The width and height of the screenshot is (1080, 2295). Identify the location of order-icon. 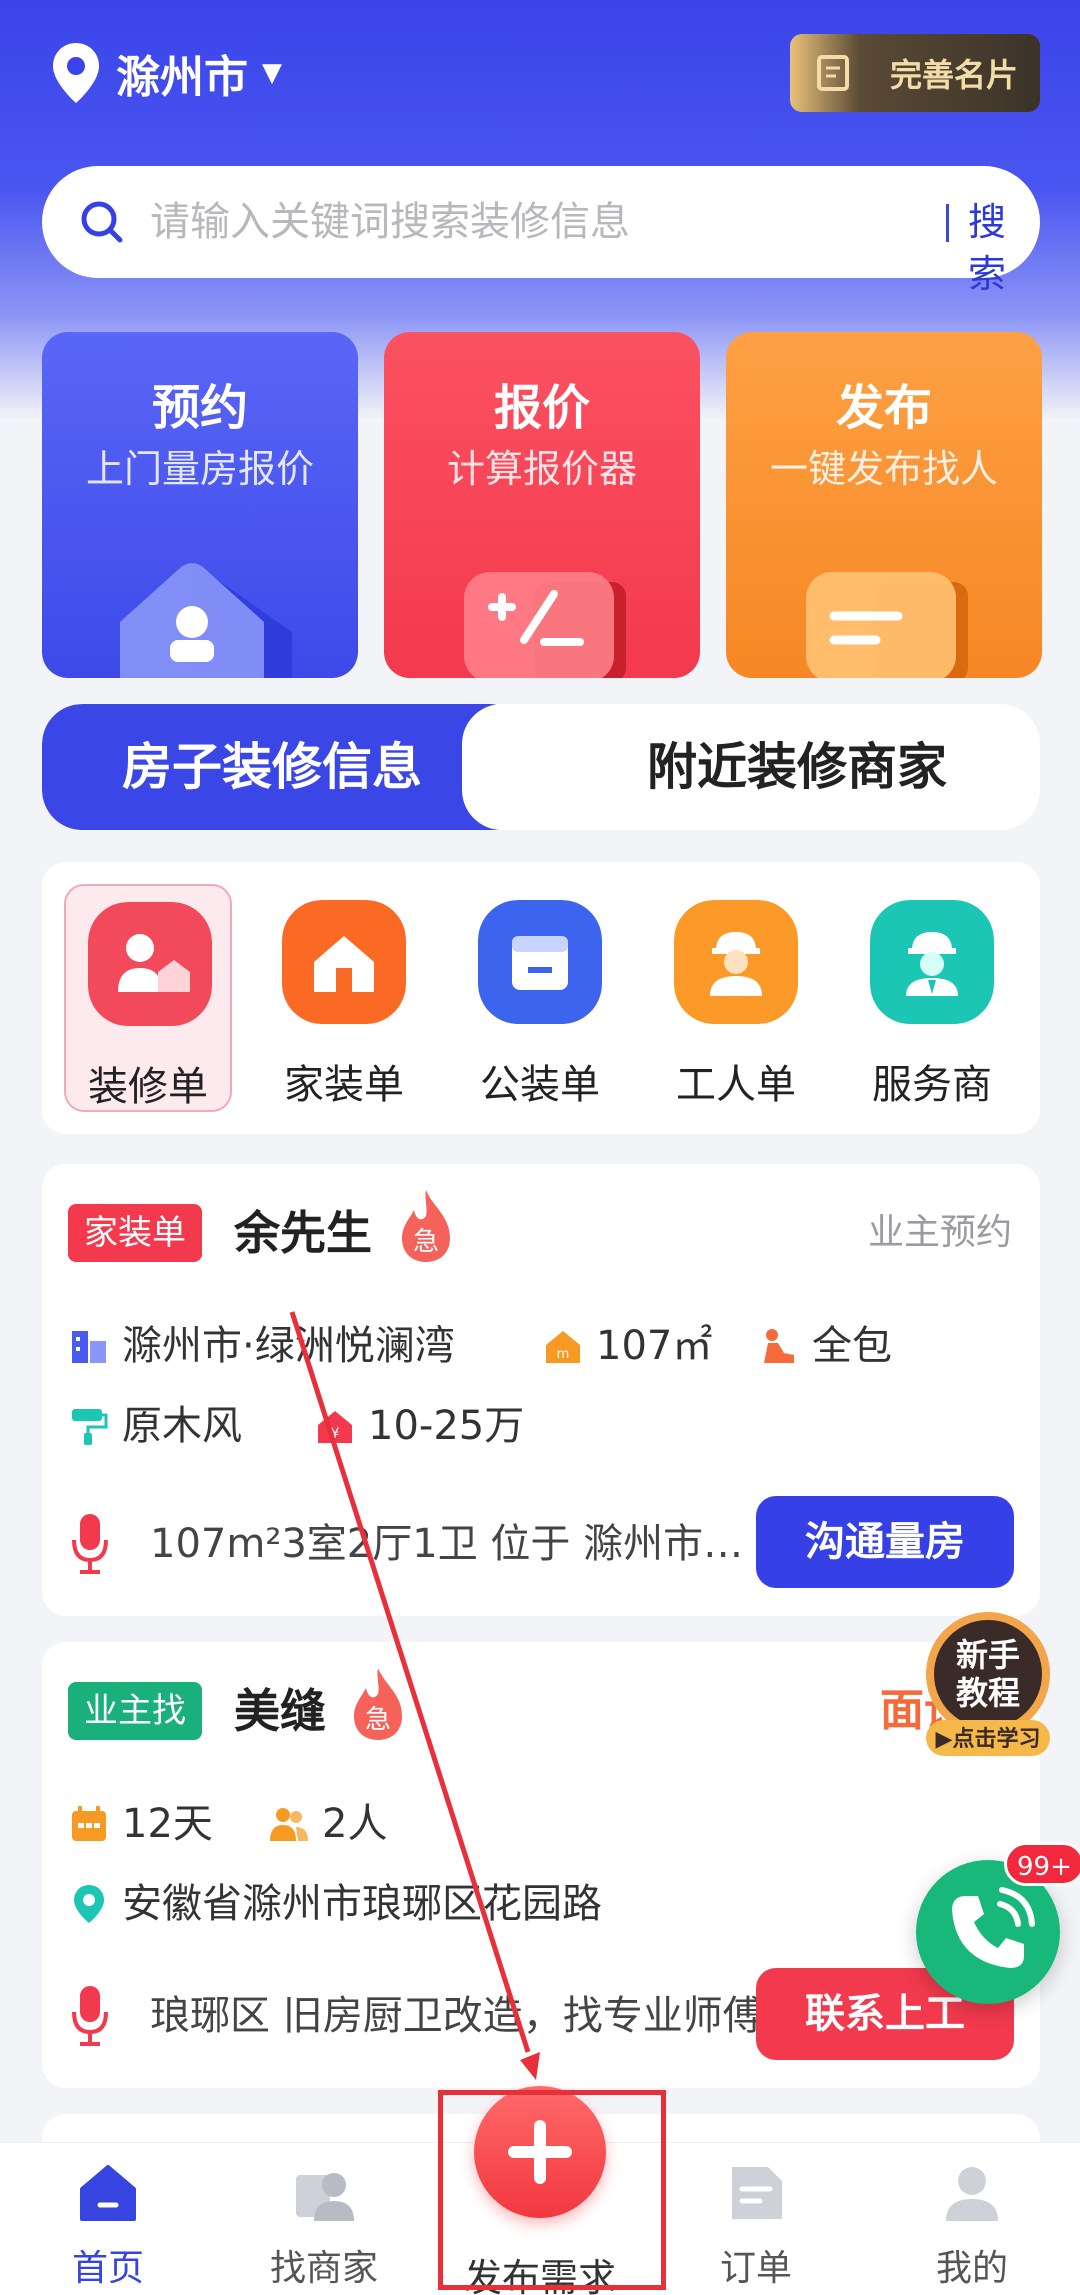
(757, 2193).